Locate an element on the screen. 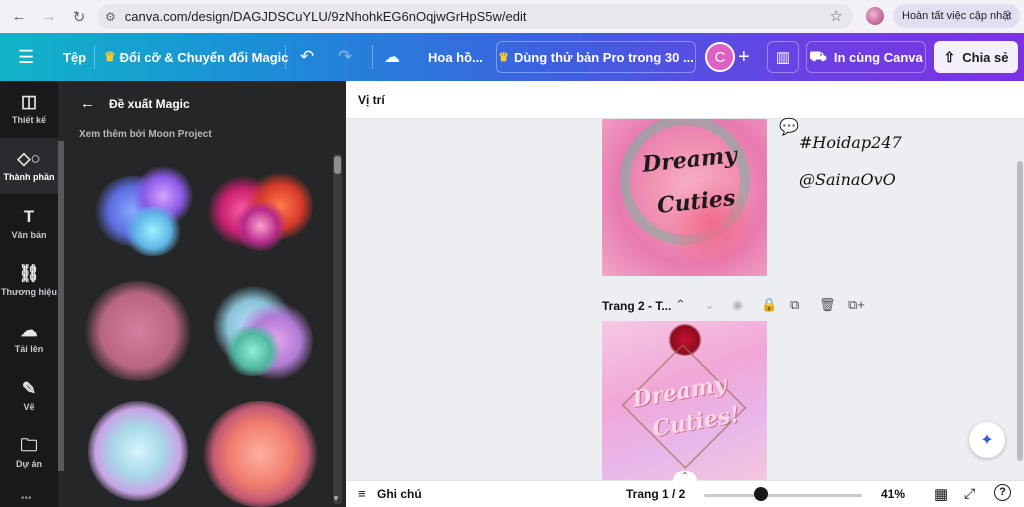  cloud-save-icon: ☁ is located at coordinates (392, 57).